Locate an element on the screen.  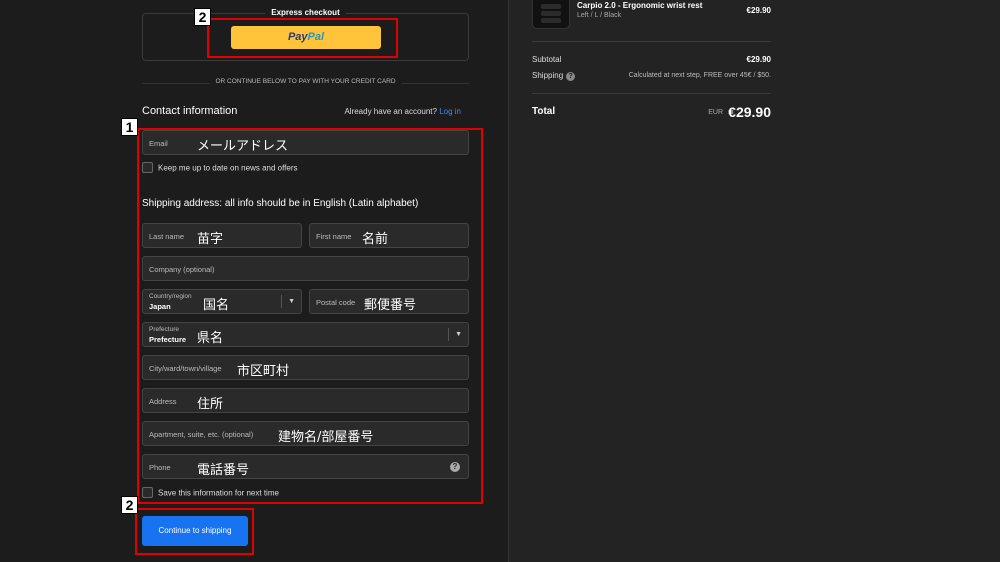
subtotal-label: Subtotal is located at coordinates (547, 59).